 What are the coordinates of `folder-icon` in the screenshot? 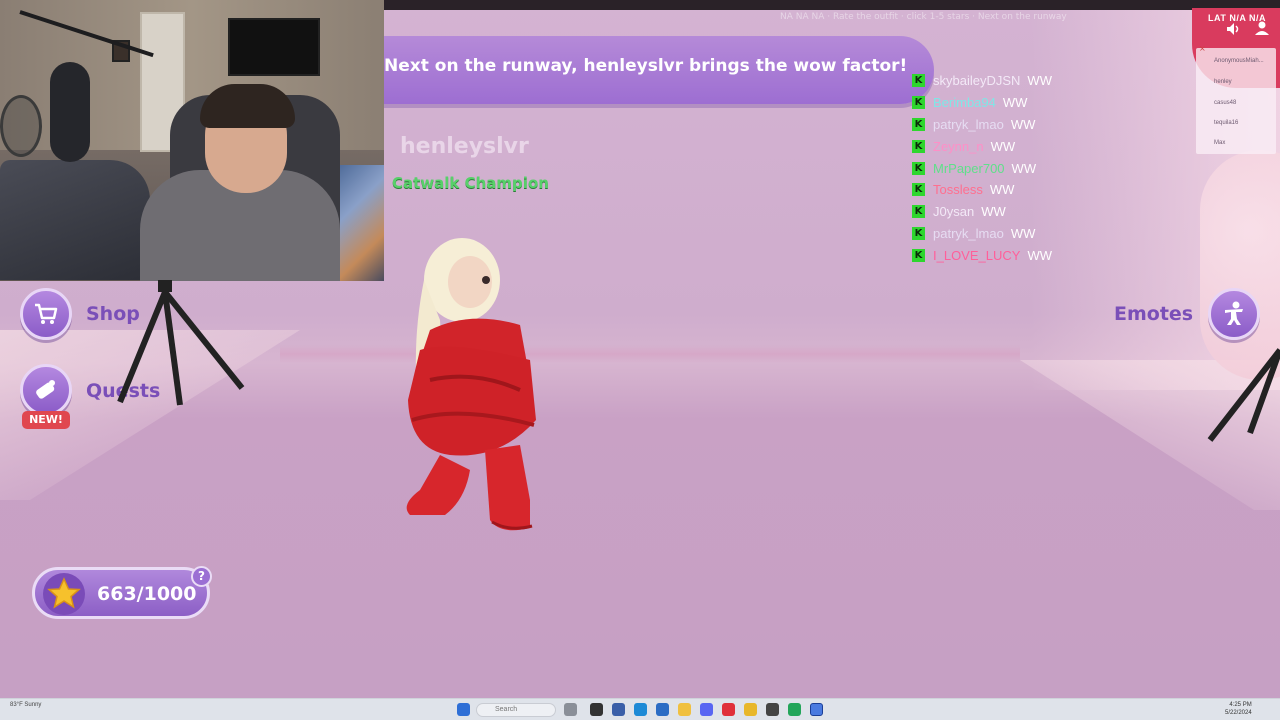 It's located at (684, 709).